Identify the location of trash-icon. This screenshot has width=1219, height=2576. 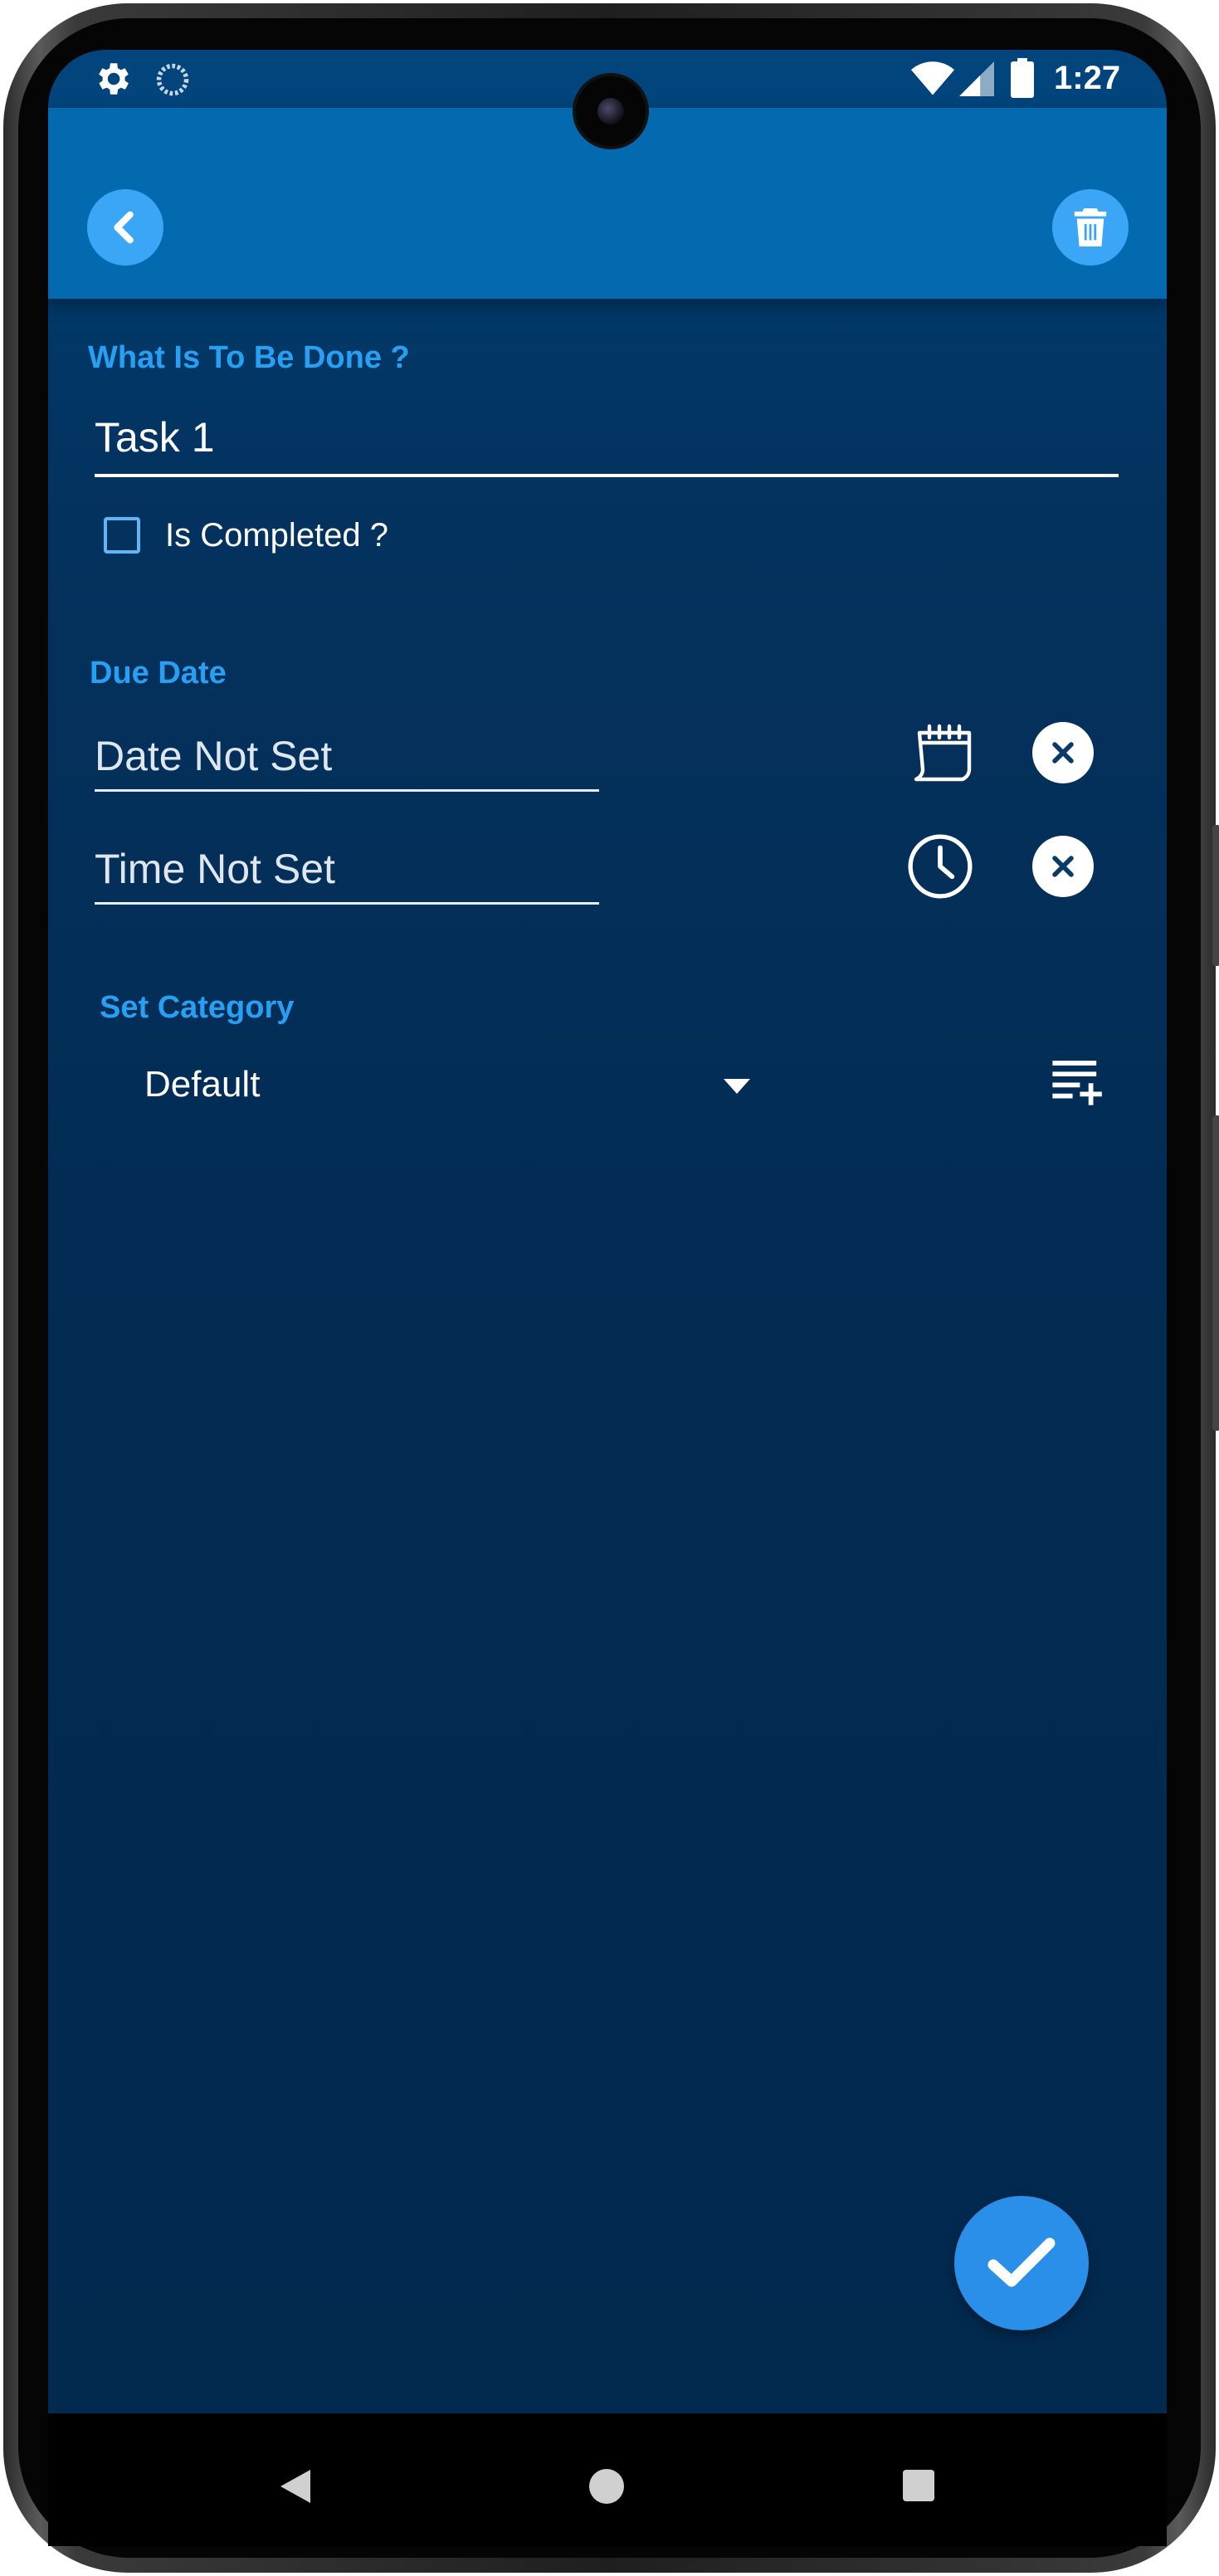
(1091, 227).